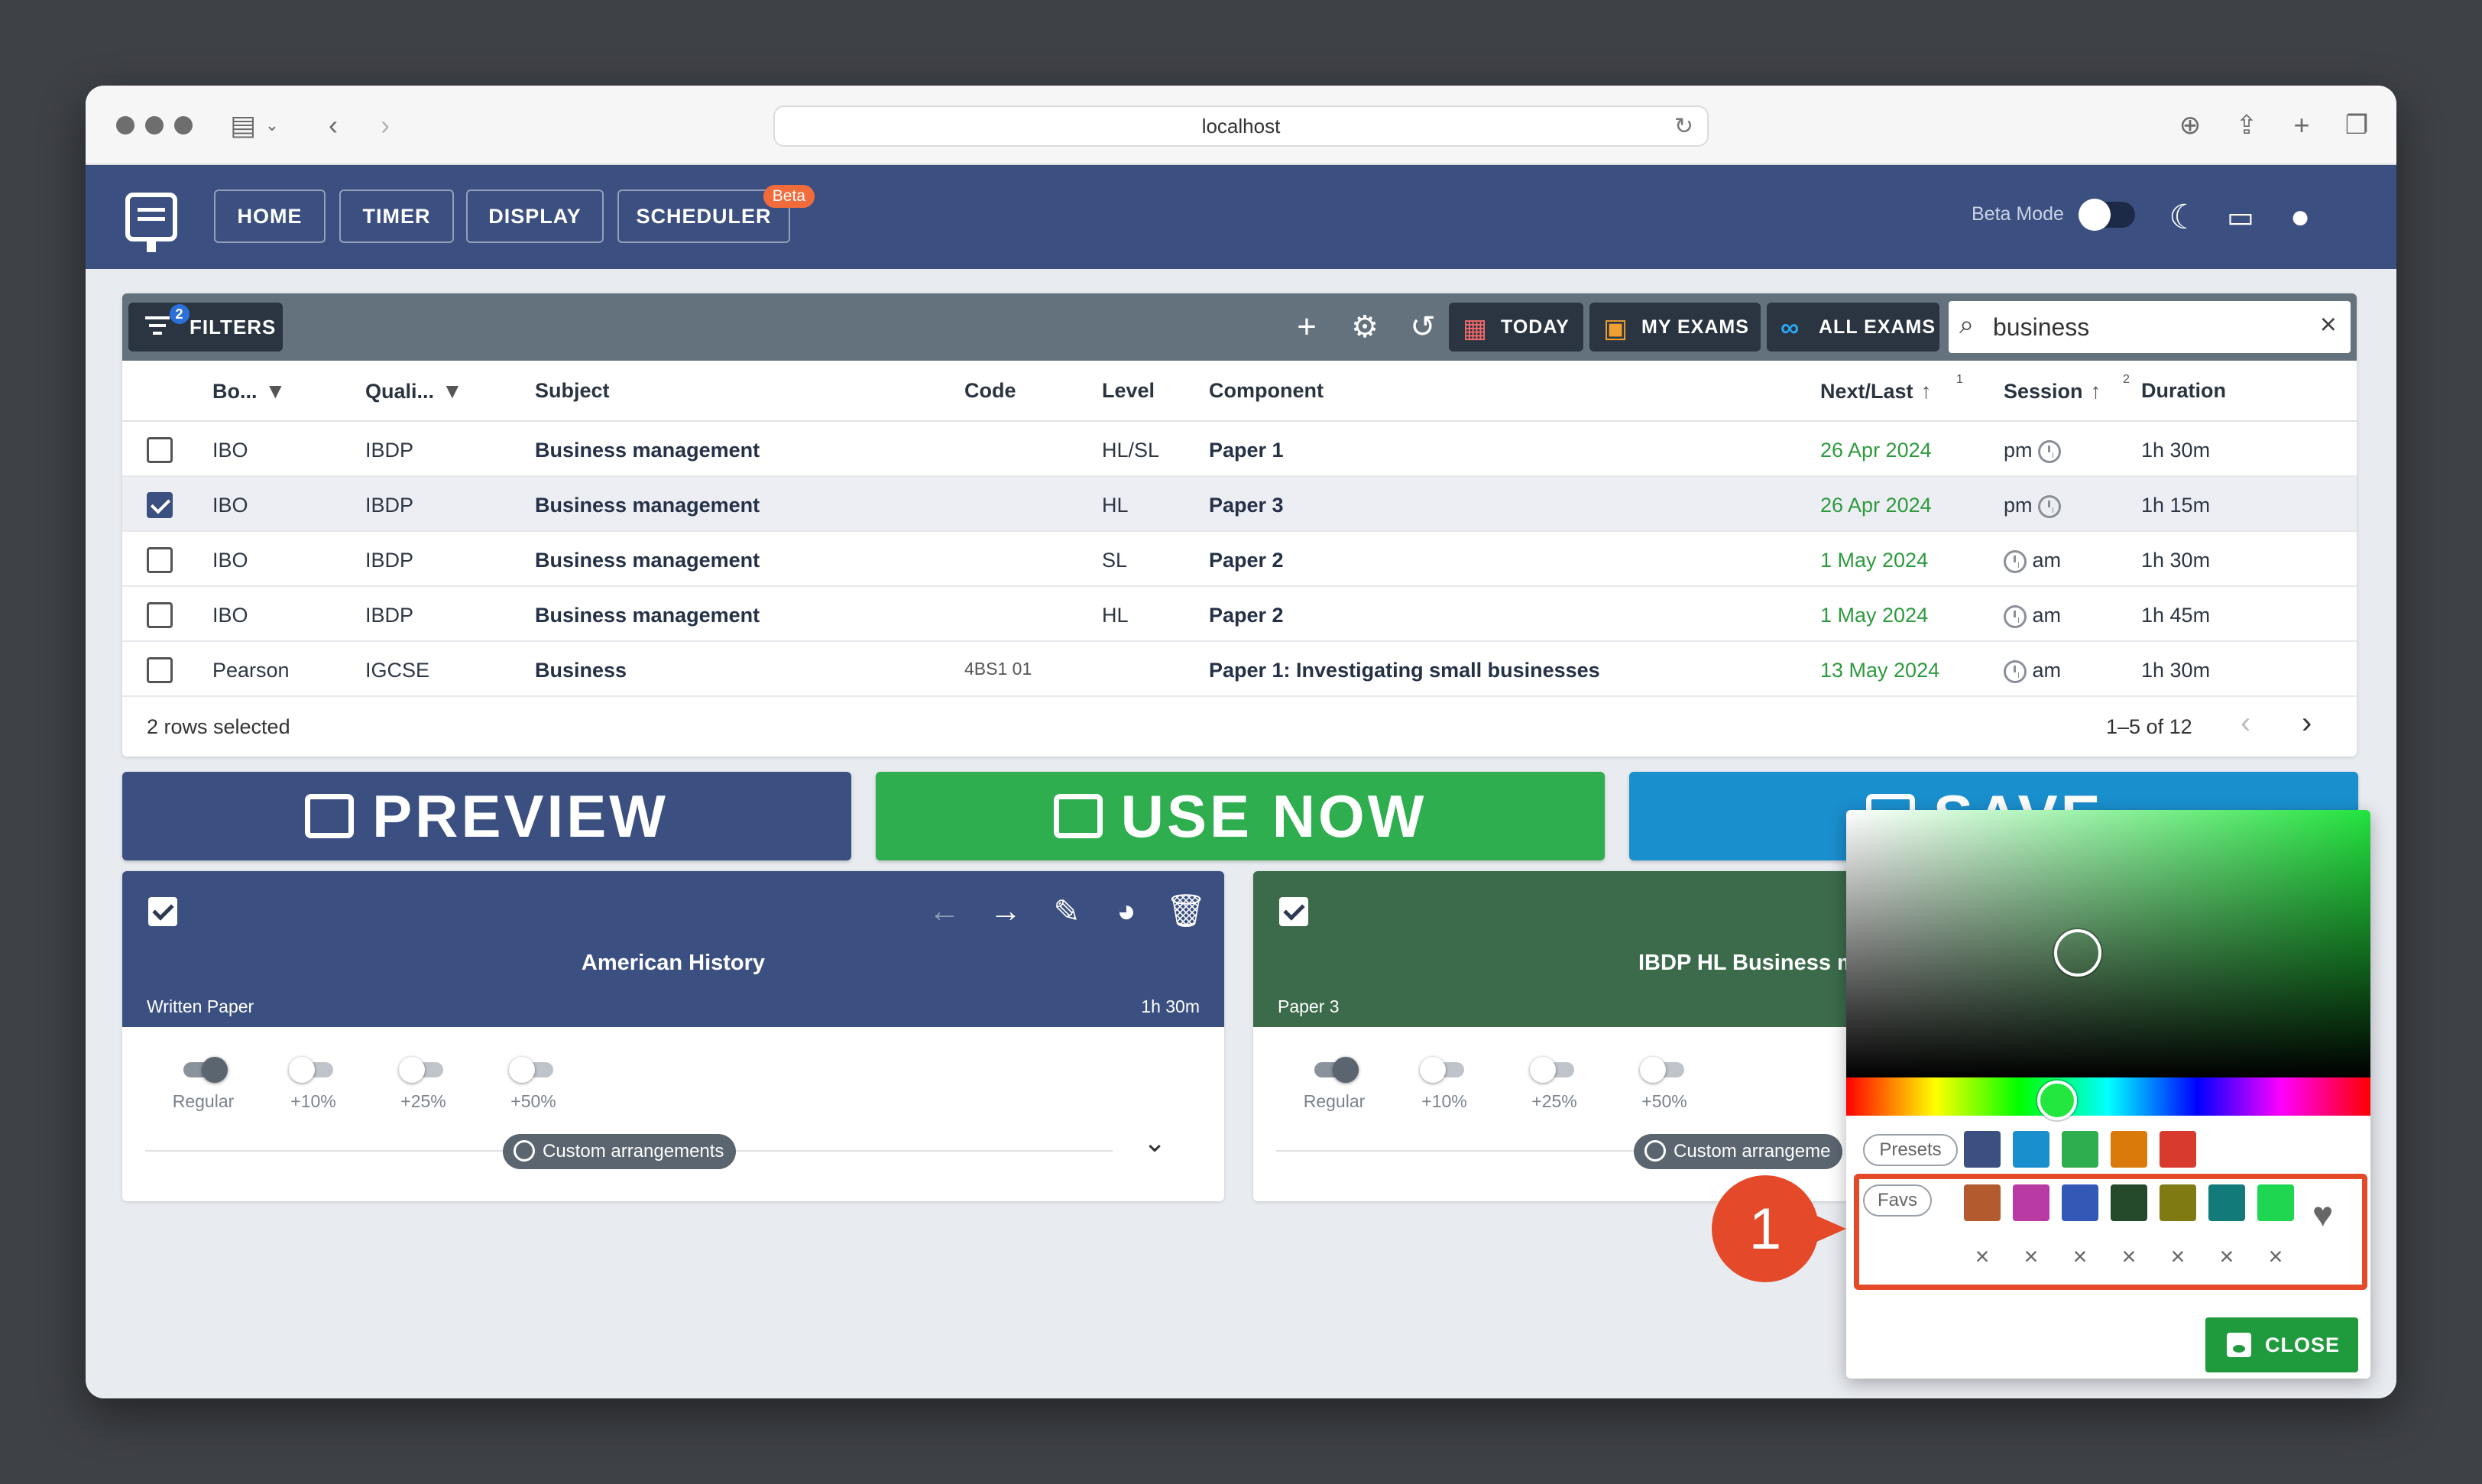 The width and height of the screenshot is (2482, 1484). What do you see at coordinates (2107, 215) in the screenshot?
I see `beta-mode-toggle` at bounding box center [2107, 215].